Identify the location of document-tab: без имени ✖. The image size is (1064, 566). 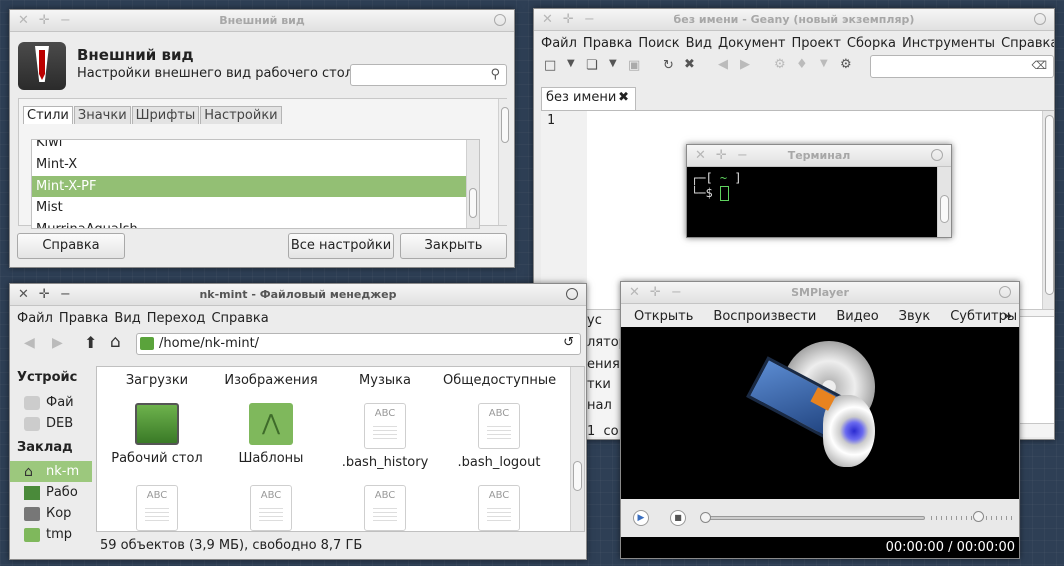
(588, 99).